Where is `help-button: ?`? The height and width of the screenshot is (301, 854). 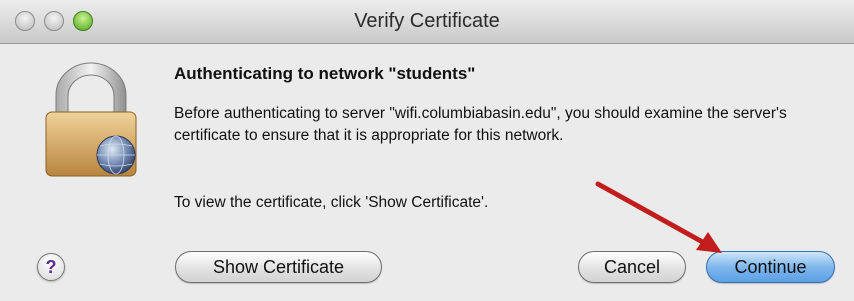 help-button: ? is located at coordinates (51, 267).